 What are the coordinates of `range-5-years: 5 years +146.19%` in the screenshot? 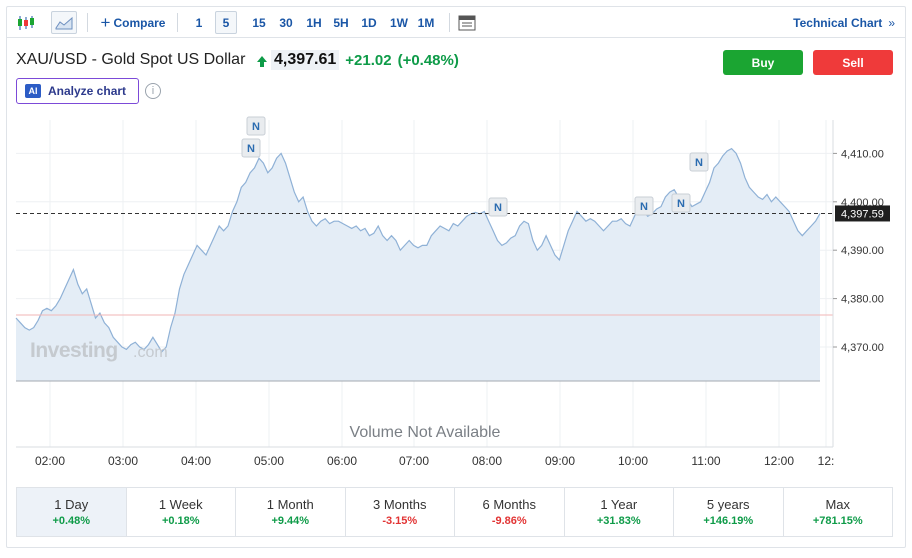 It's located at (729, 512).